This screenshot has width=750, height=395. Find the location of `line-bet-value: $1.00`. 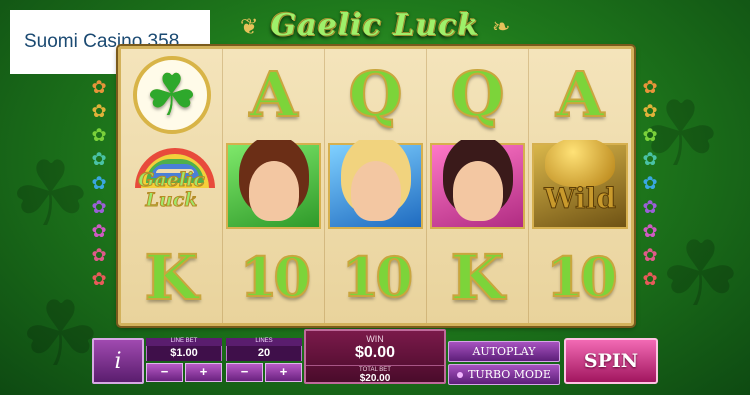

line-bet-value: $1.00 is located at coordinates (184, 353).